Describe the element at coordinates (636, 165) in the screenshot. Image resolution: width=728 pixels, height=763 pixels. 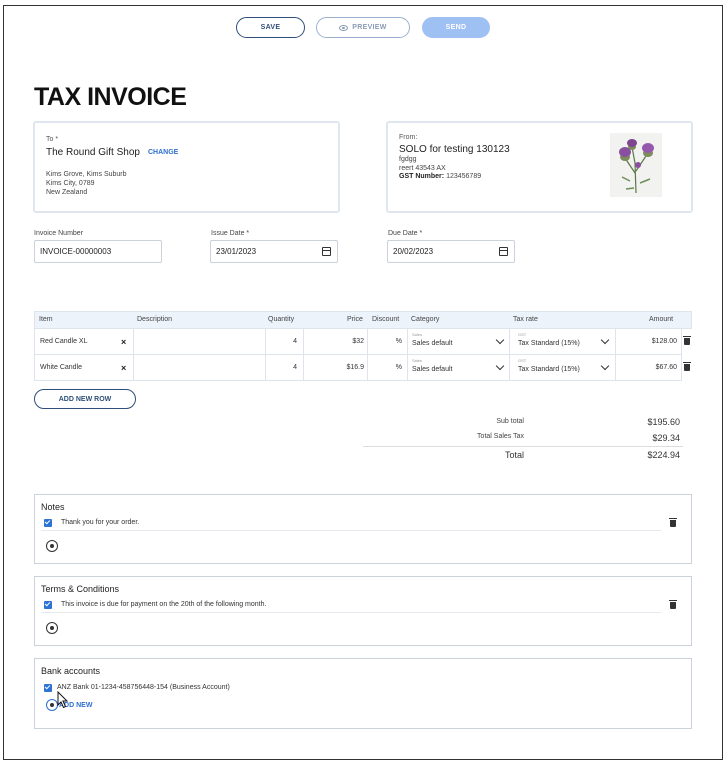
I see `thistle-flower-image` at that location.